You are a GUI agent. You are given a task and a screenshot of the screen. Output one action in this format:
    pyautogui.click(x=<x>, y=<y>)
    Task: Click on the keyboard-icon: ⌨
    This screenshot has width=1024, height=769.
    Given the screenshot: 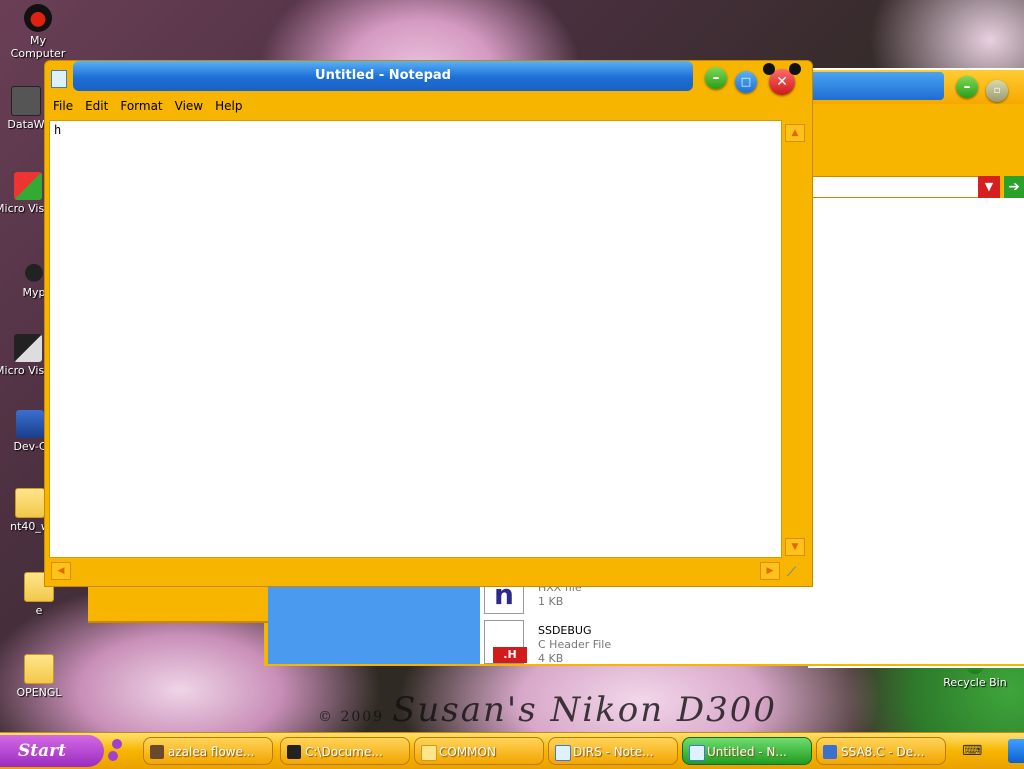 What is the action you would take?
    pyautogui.click(x=972, y=751)
    